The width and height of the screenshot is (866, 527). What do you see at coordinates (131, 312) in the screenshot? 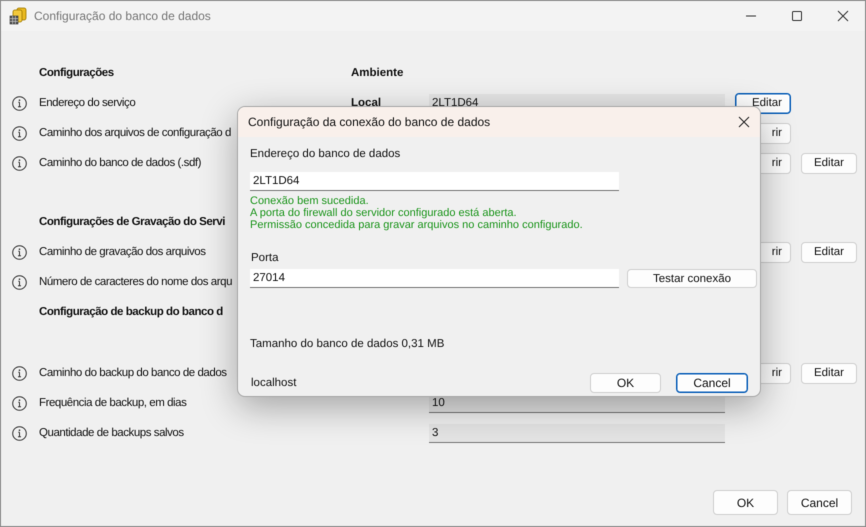
I see `section-heading: Configuração de backup do banco d` at bounding box center [131, 312].